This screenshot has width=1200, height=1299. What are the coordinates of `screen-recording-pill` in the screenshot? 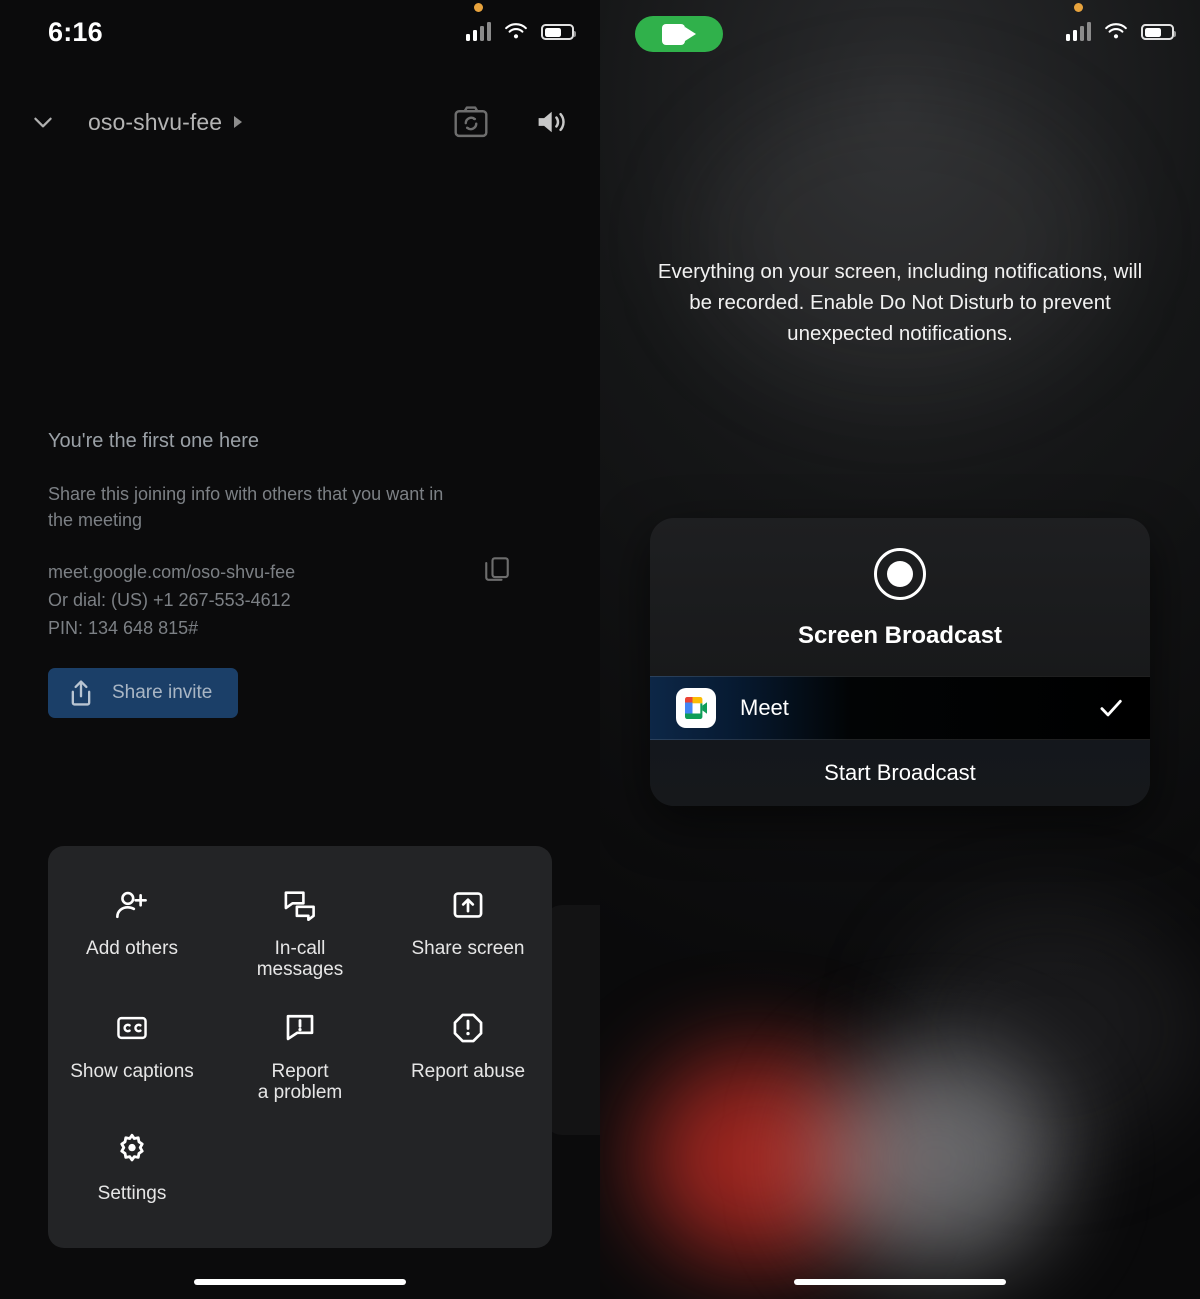 It's located at (679, 34).